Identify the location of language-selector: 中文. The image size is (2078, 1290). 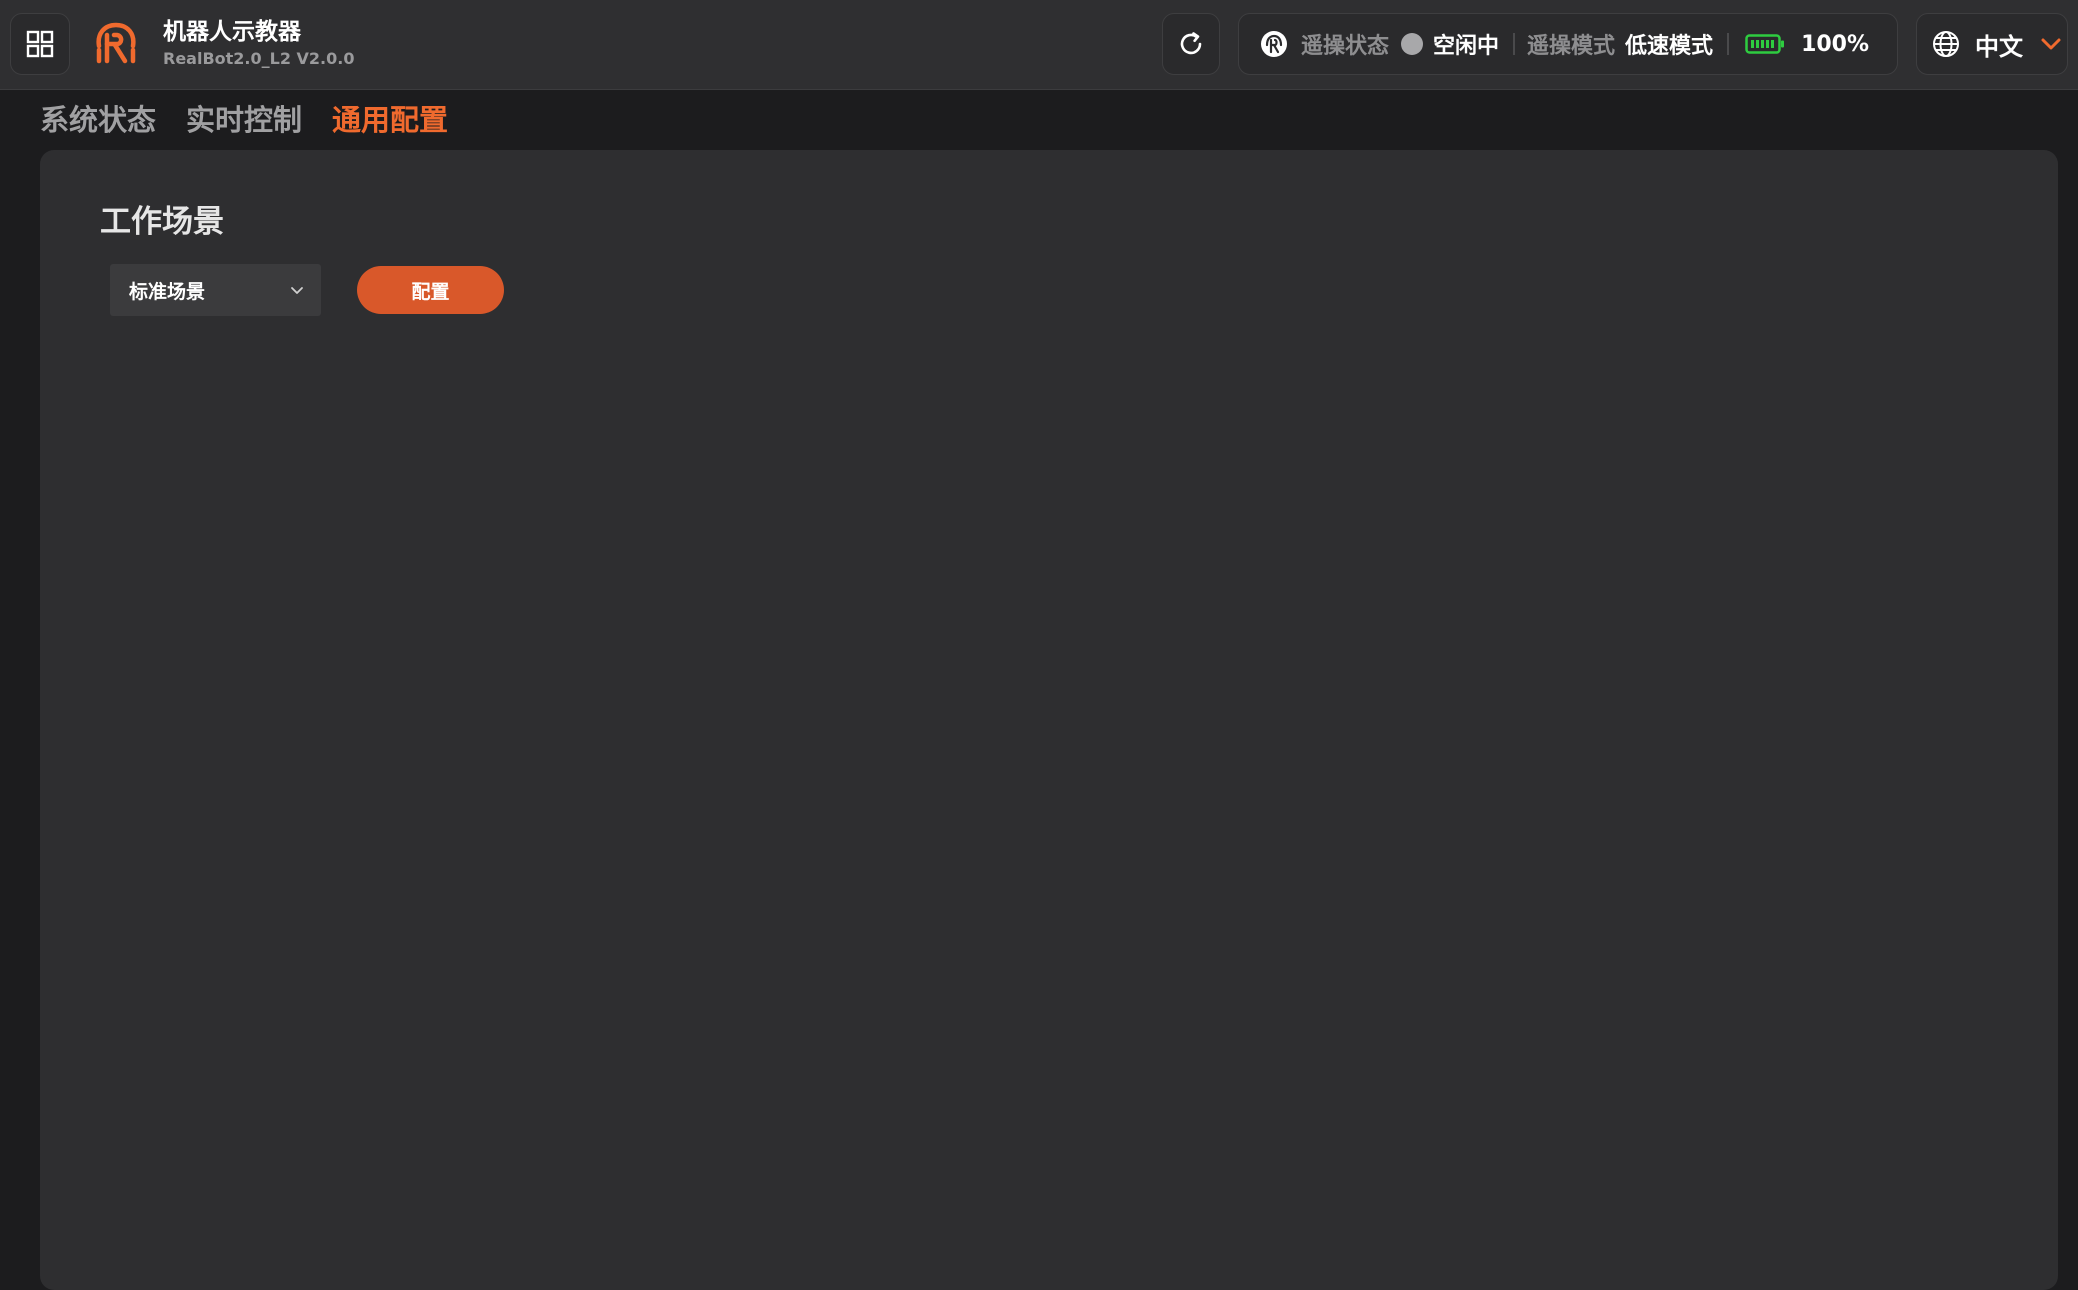
(1992, 44).